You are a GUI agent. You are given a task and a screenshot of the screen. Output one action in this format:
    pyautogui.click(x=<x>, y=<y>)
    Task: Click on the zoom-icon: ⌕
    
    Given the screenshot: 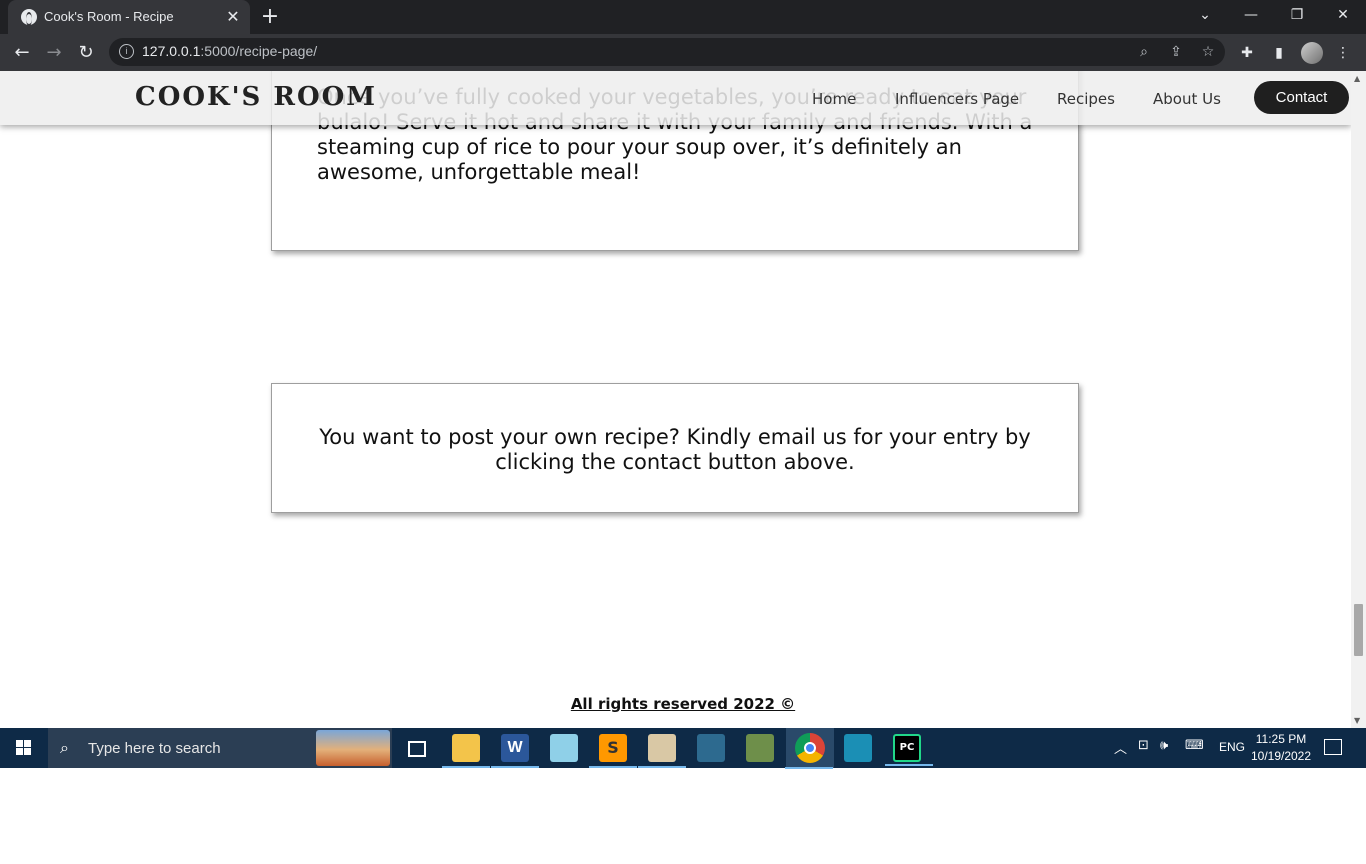 What is the action you would take?
    pyautogui.click(x=1144, y=52)
    